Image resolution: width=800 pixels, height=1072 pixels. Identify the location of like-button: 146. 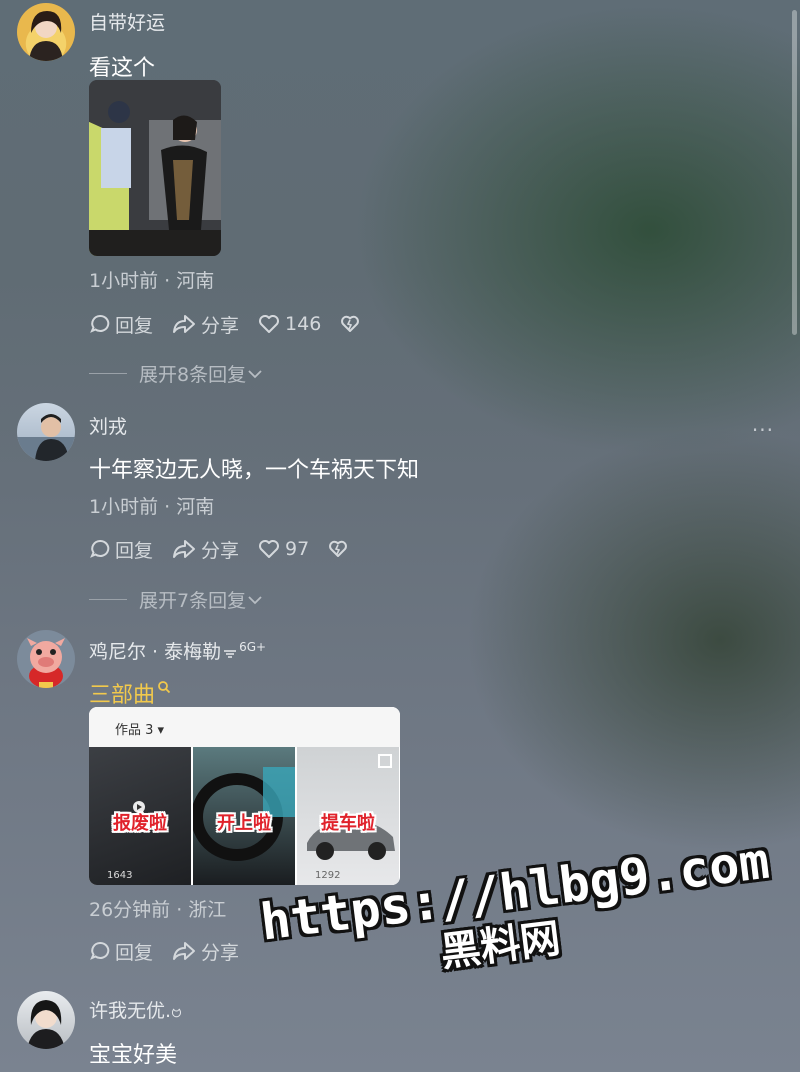
(289, 324).